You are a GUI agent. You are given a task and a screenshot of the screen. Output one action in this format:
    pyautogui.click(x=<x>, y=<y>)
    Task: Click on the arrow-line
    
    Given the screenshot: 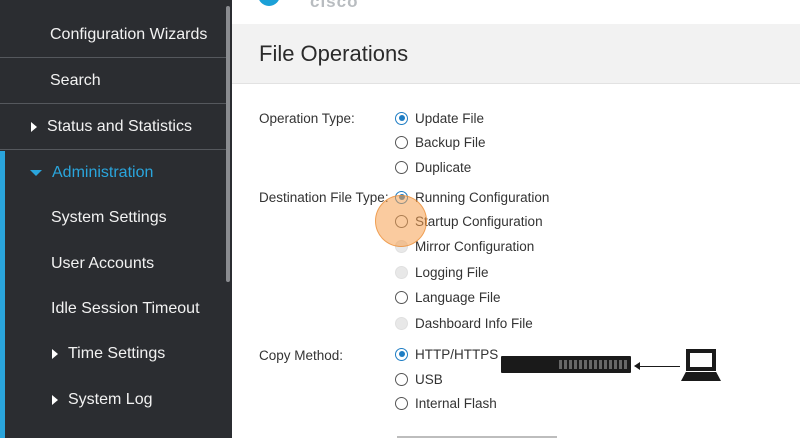 What is the action you would take?
    pyautogui.click(x=659, y=366)
    